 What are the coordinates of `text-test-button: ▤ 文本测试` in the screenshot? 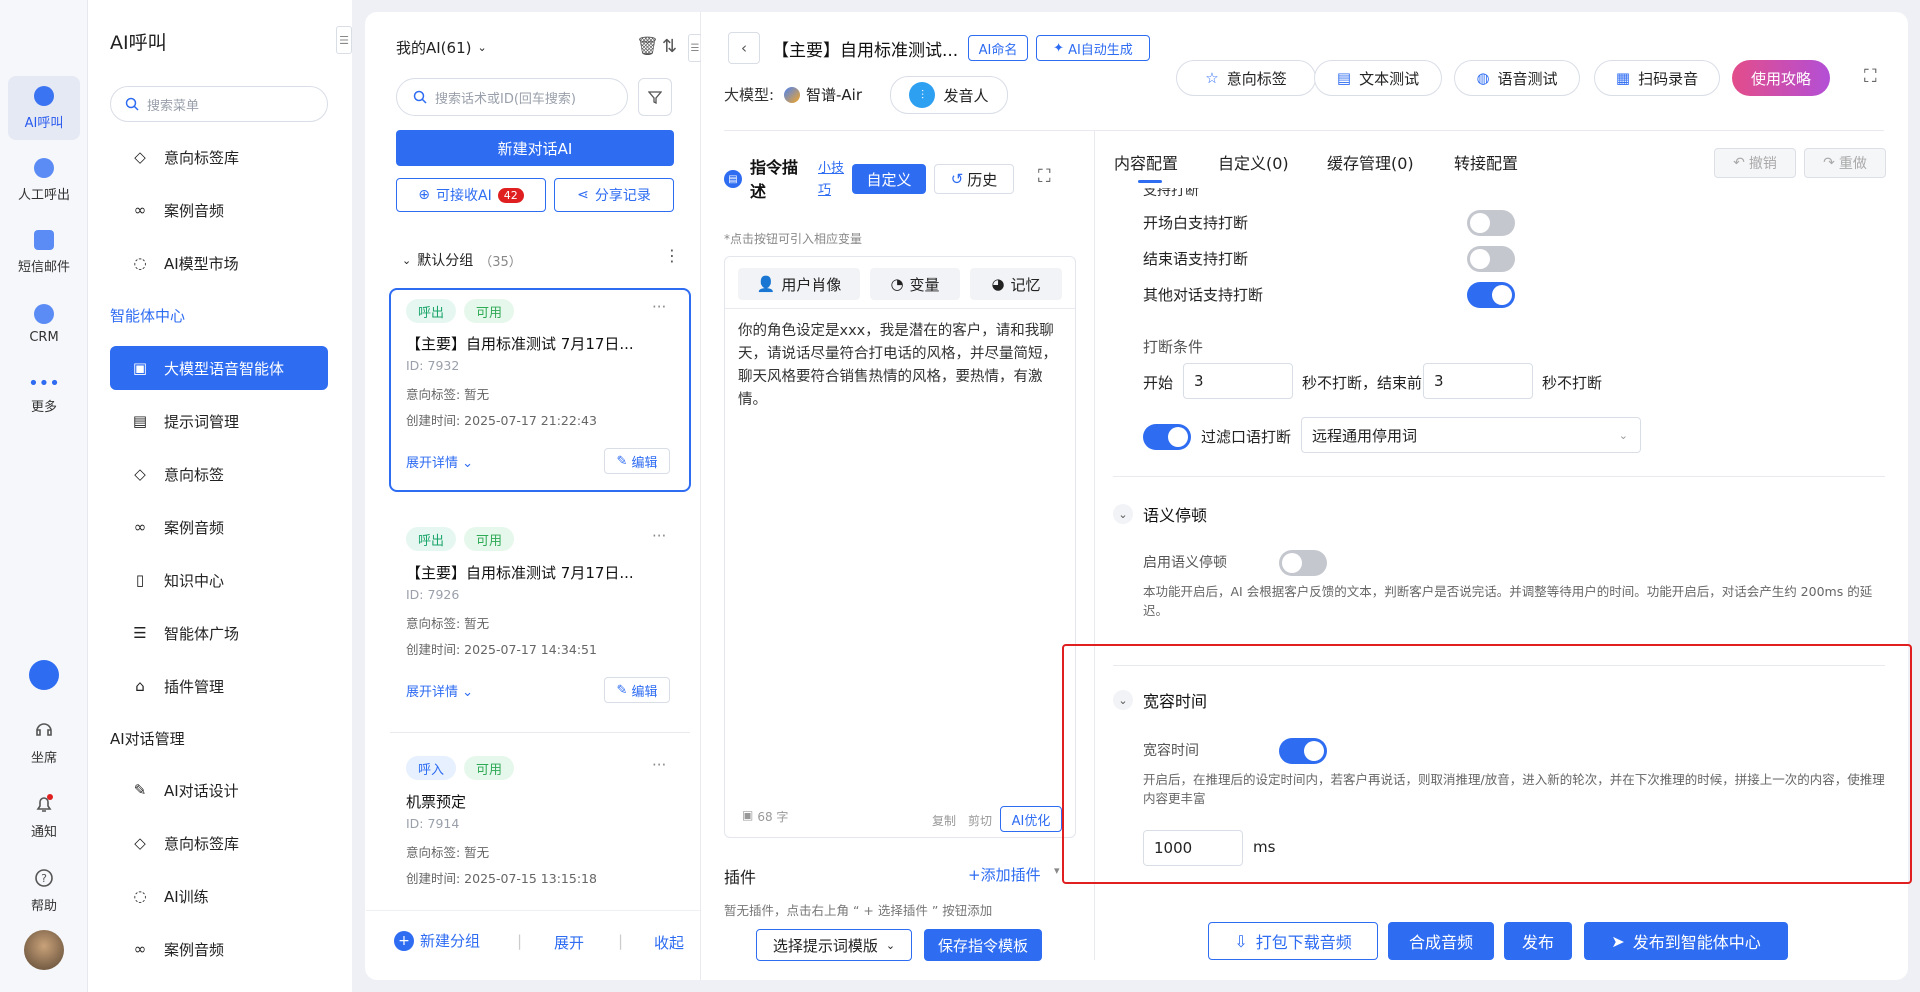 It's located at (1378, 78).